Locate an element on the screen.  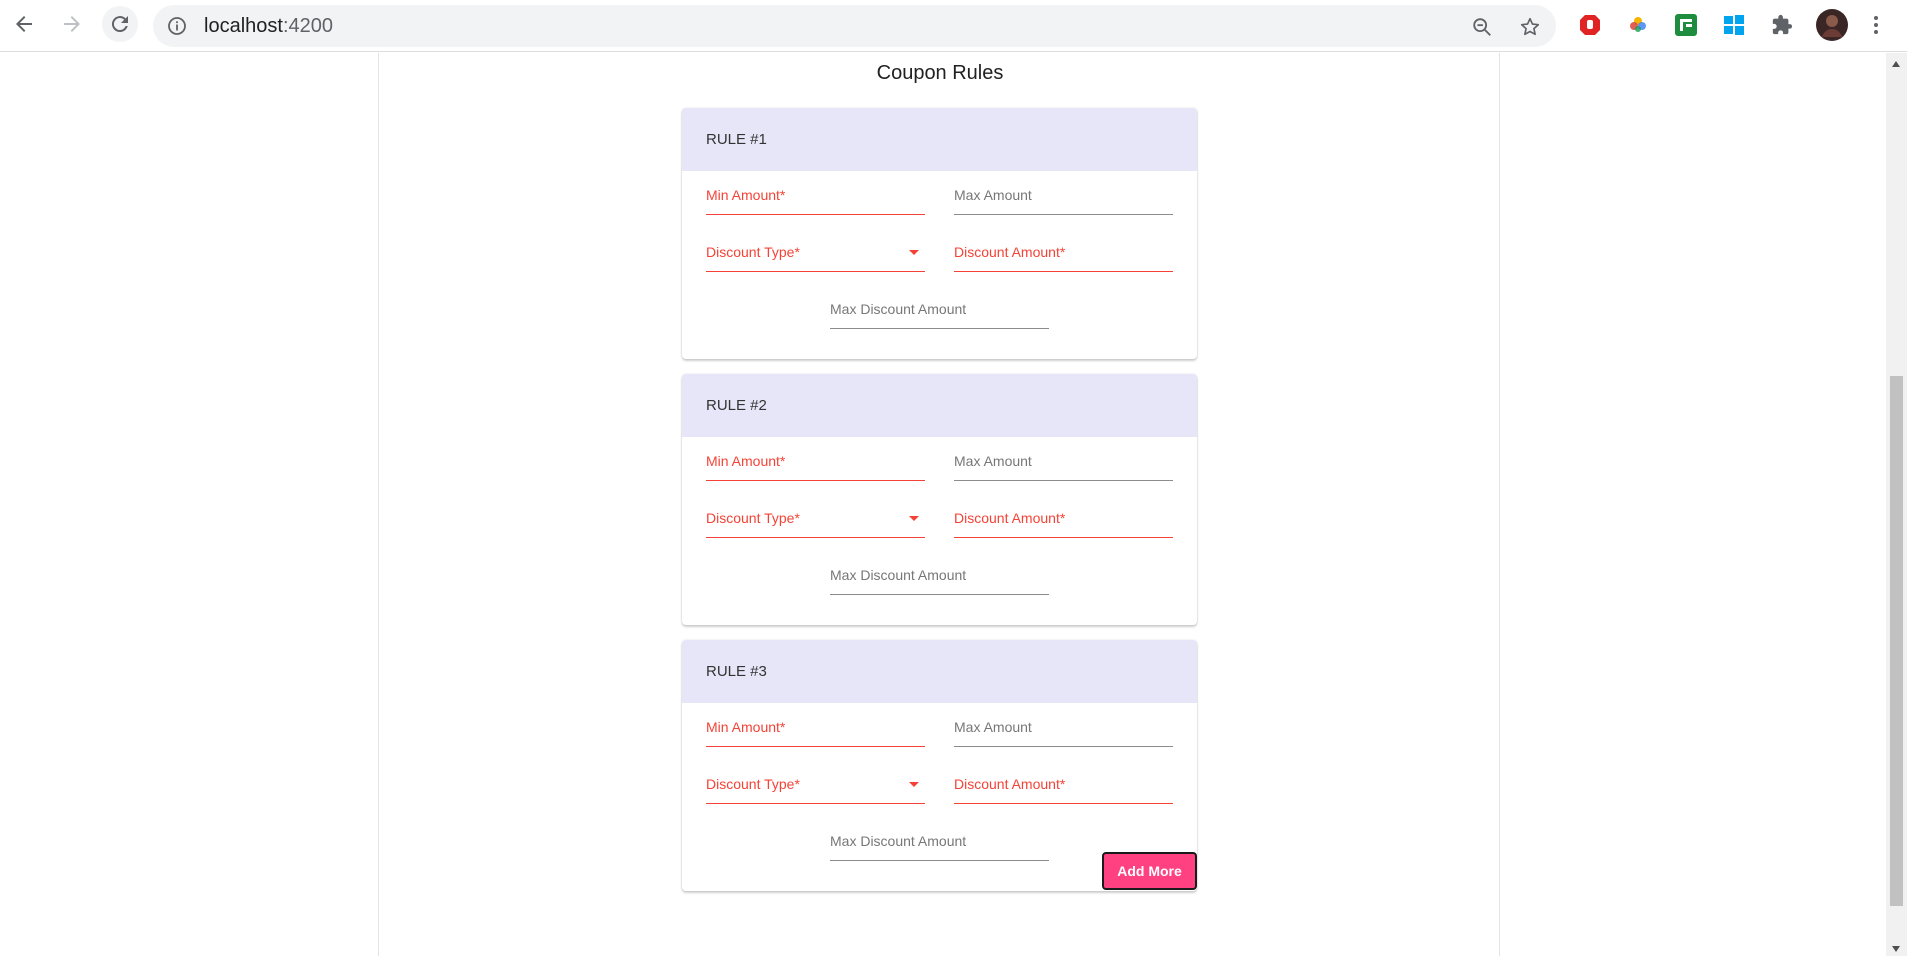
forward-icon is located at coordinates (72, 24).